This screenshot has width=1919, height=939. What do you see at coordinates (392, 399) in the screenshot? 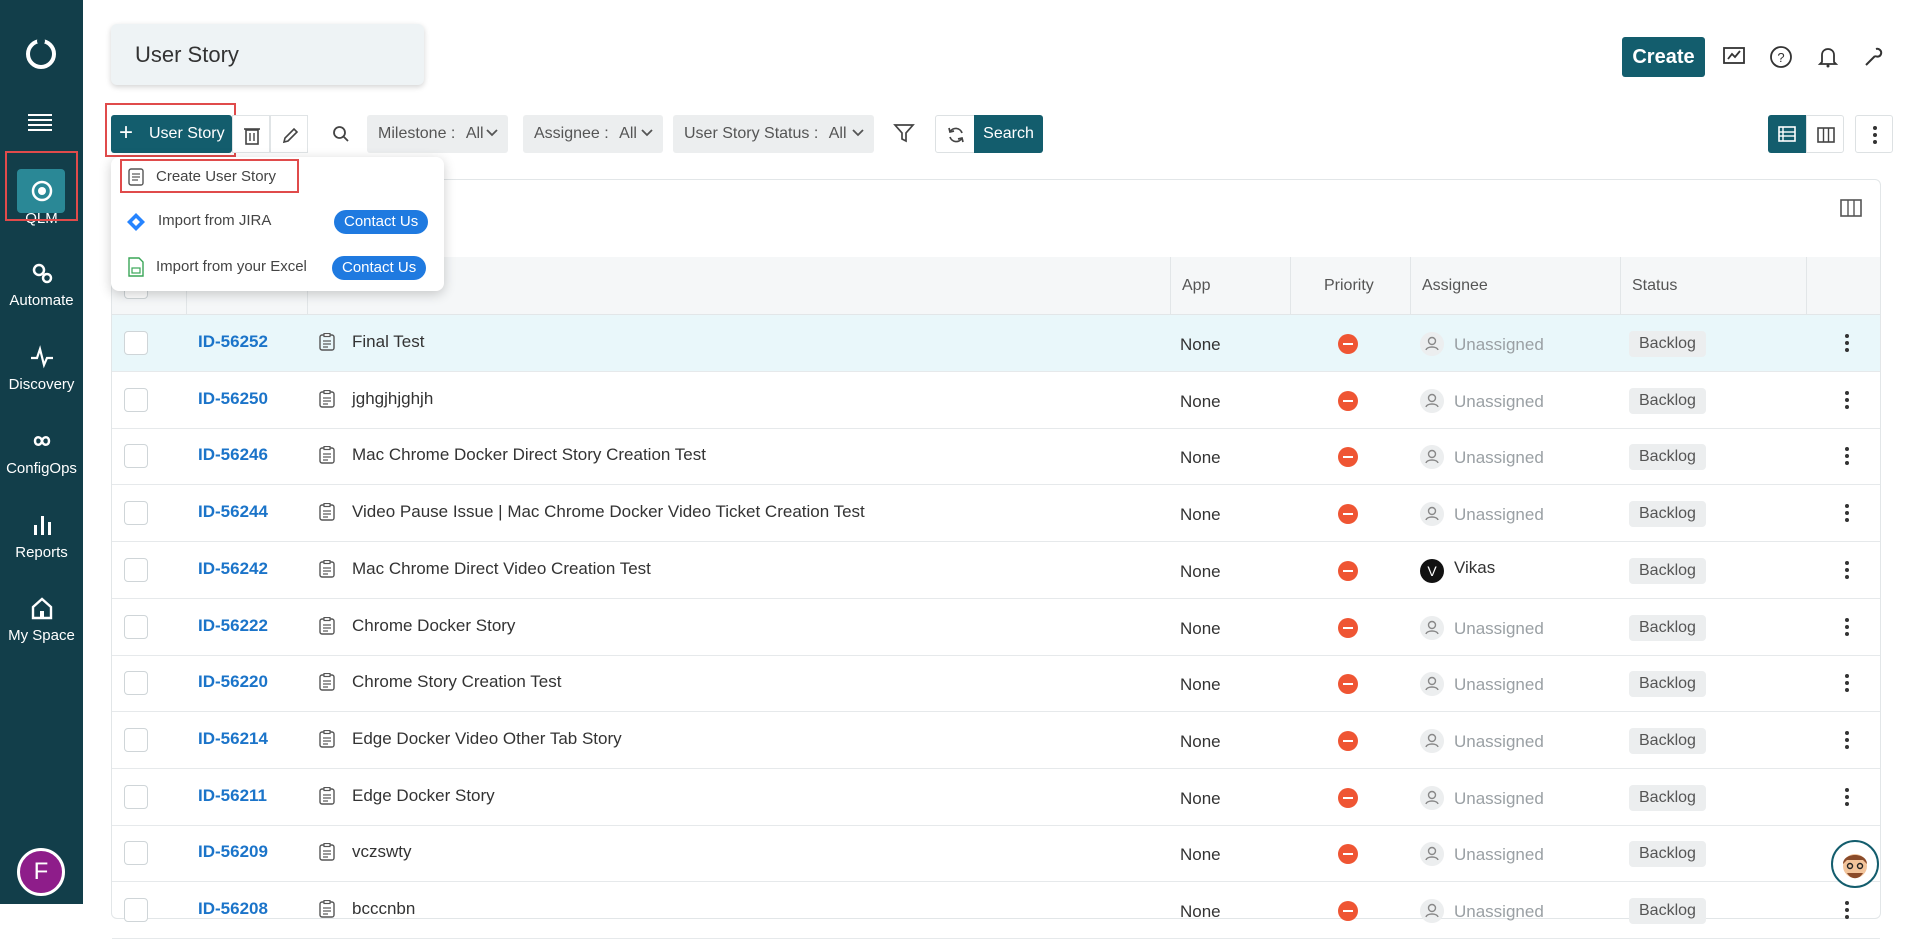
I see `story-name: jghgjhjghjh` at bounding box center [392, 399].